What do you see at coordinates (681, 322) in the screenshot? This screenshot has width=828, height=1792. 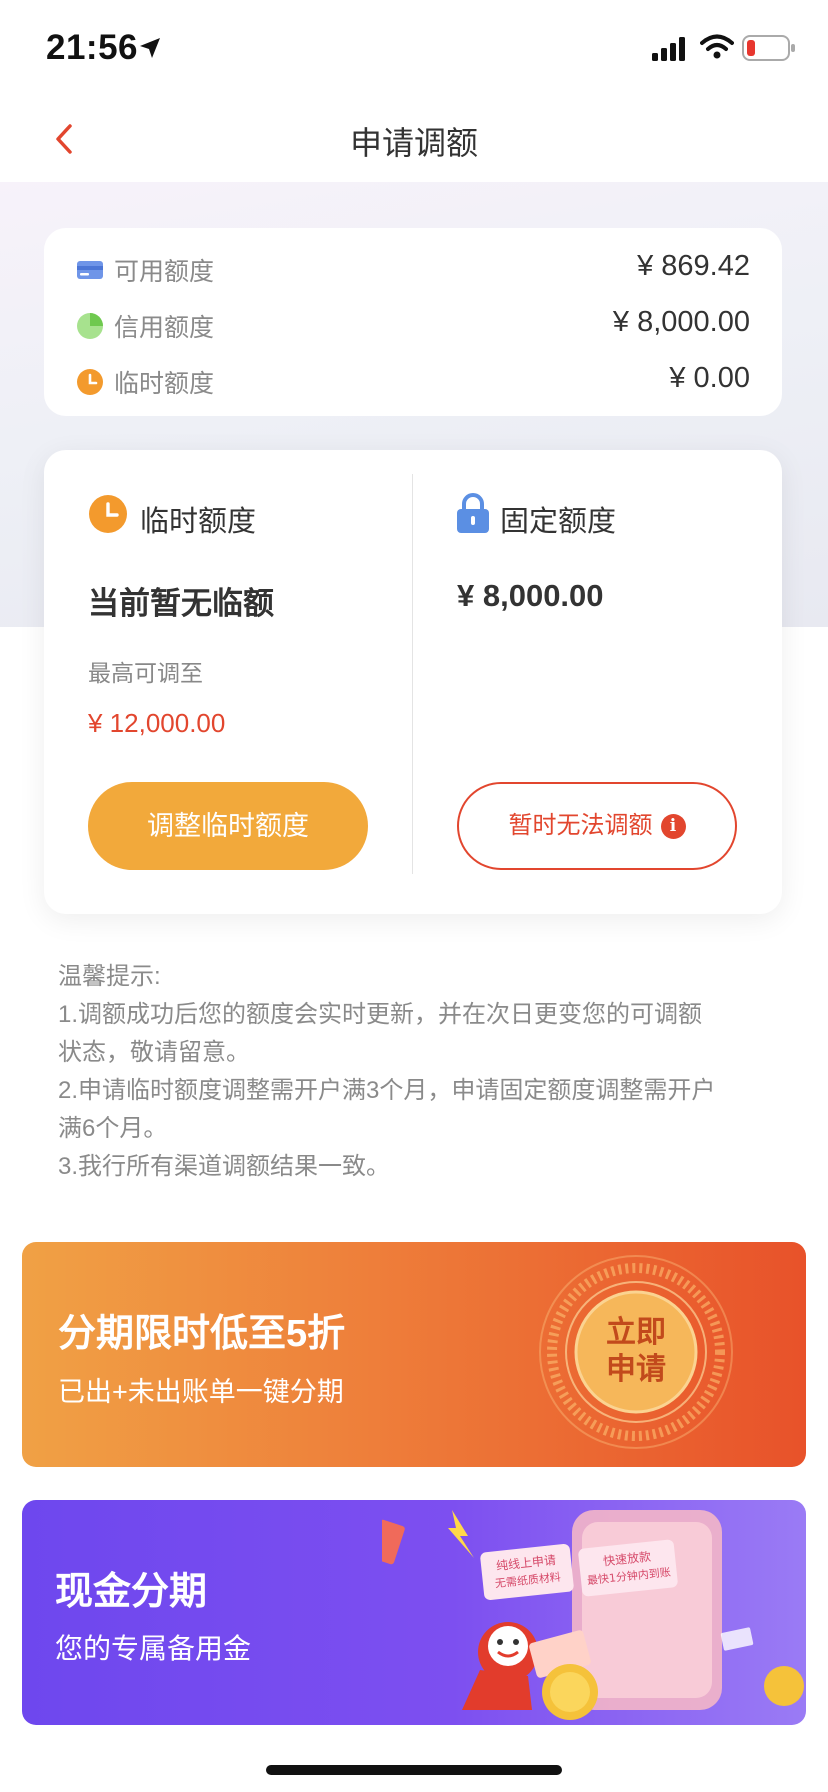 I see `credit-limit-value: ¥ 8,000.00` at bounding box center [681, 322].